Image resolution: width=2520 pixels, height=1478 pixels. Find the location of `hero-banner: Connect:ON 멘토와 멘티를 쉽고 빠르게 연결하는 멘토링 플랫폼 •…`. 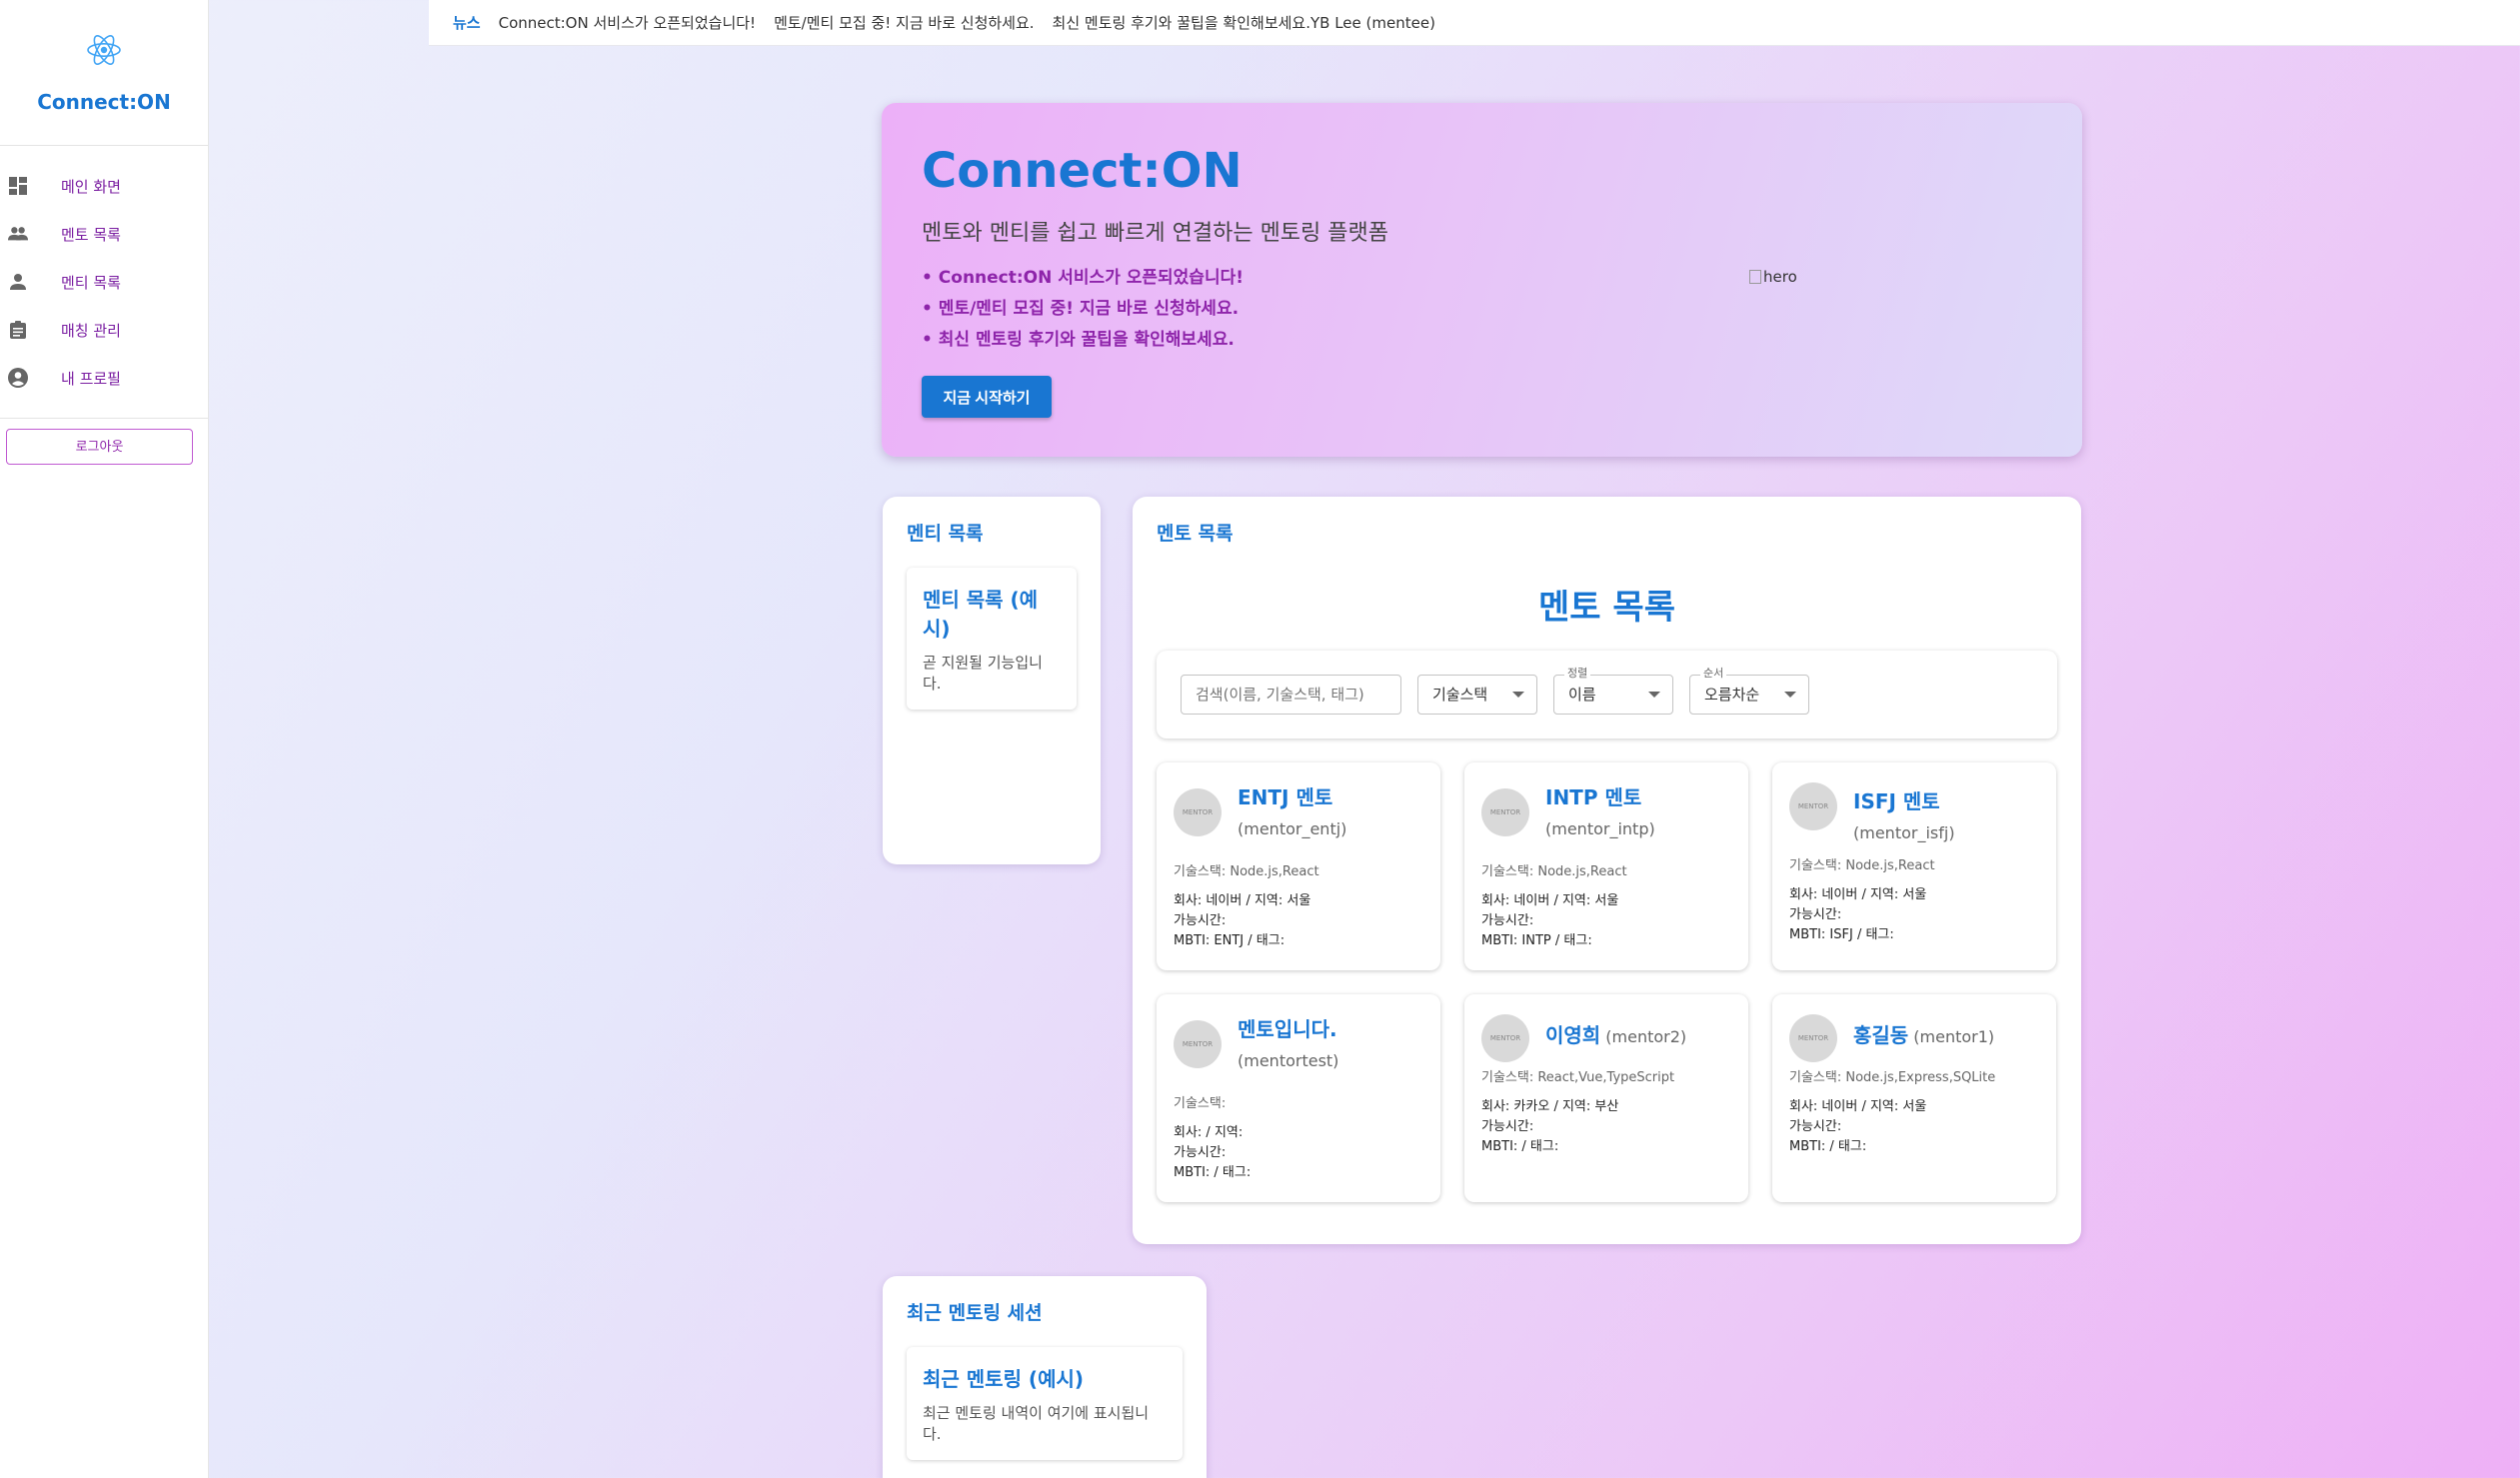

hero-banner: Connect:ON 멘토와 멘티를 쉽고 빠르게 연결하는 멘토링 플랫폼 •… is located at coordinates (1482, 280).